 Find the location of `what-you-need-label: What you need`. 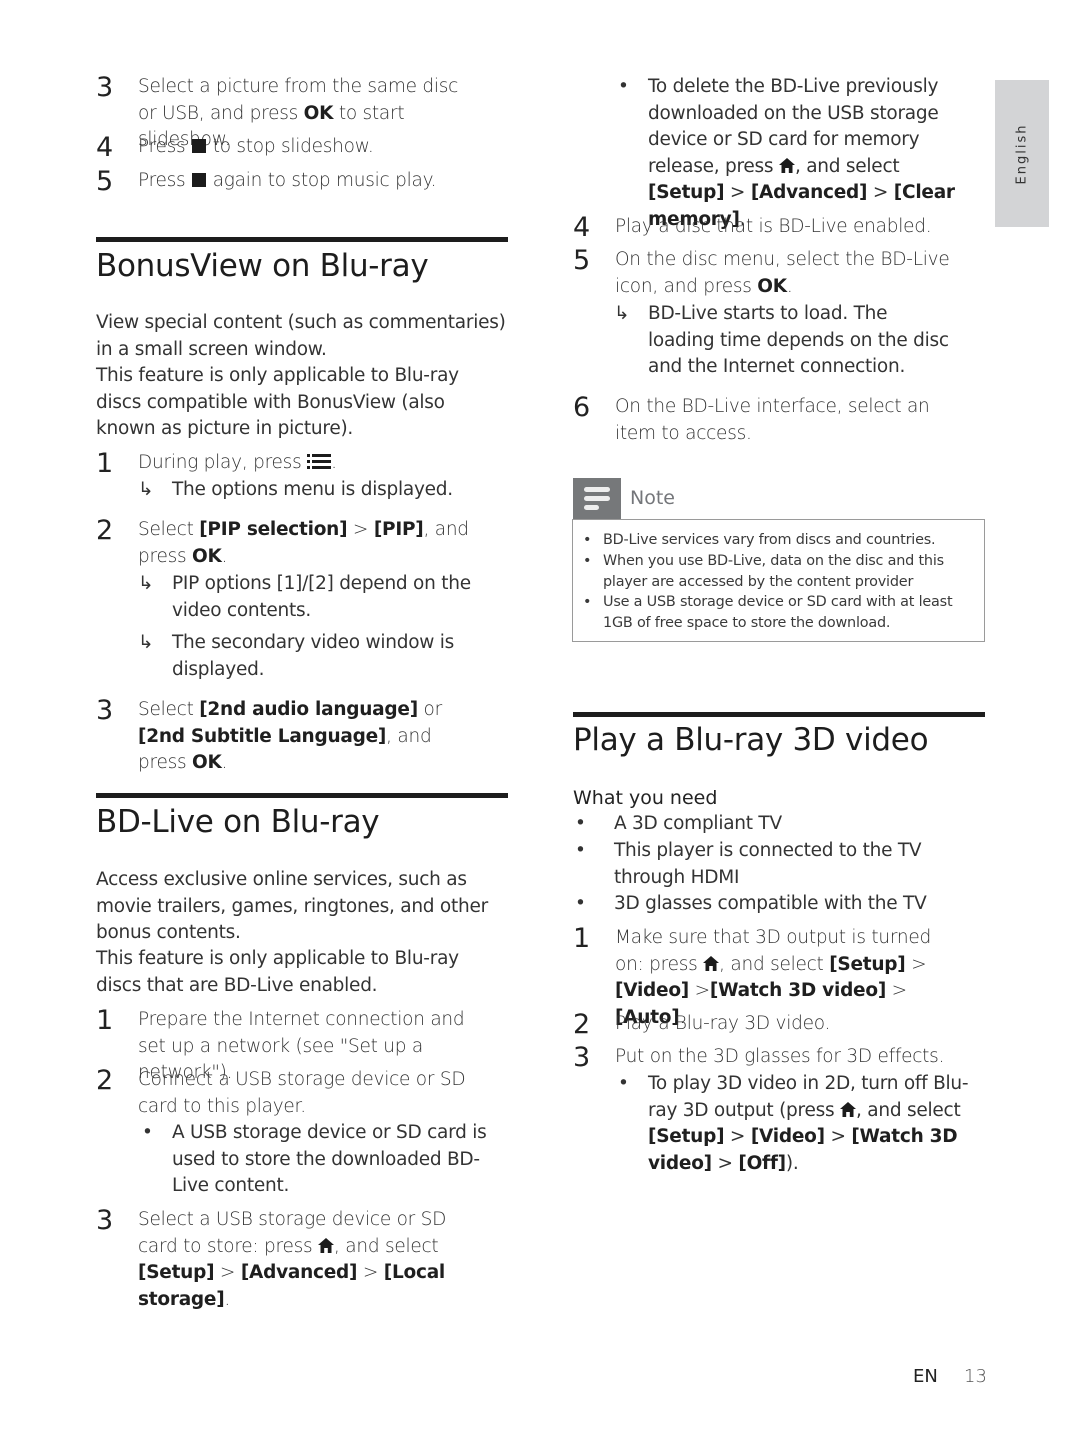

what-you-need-label: What you need is located at coordinates (645, 798).